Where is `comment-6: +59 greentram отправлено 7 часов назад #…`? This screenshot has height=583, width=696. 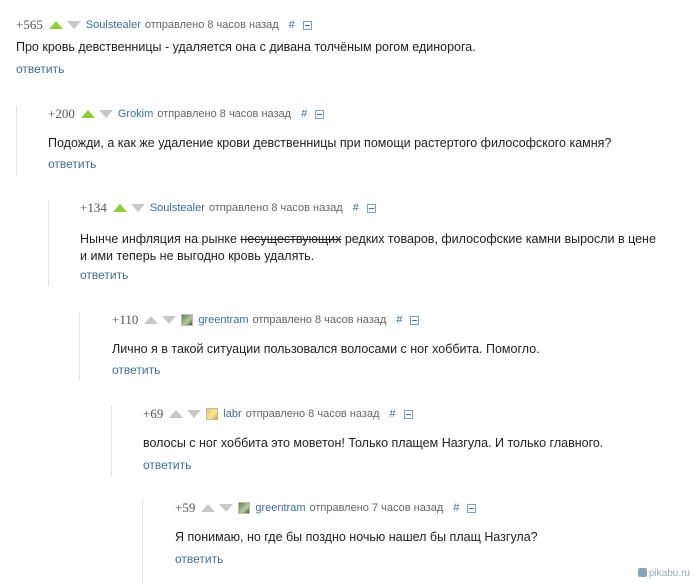 comment-6: +59 greentram отправлено 7 часов назад #… is located at coordinates (414, 541).